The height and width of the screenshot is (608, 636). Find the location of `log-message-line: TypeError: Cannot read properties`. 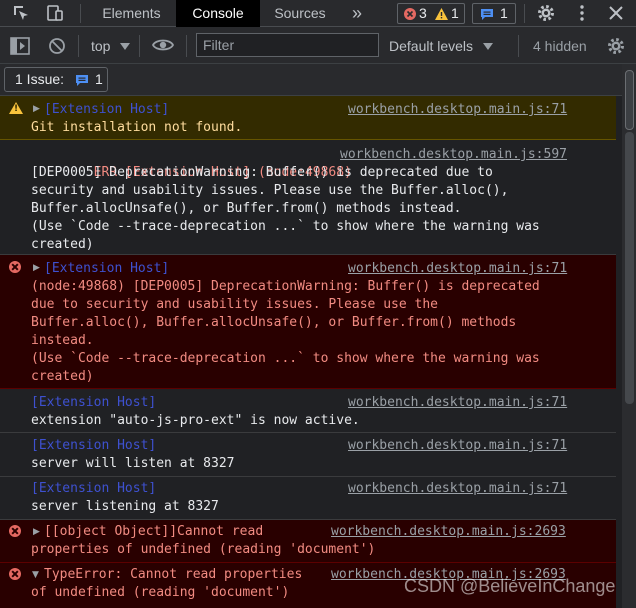

log-message-line: TypeError: Cannot read properties is located at coordinates (173, 574).